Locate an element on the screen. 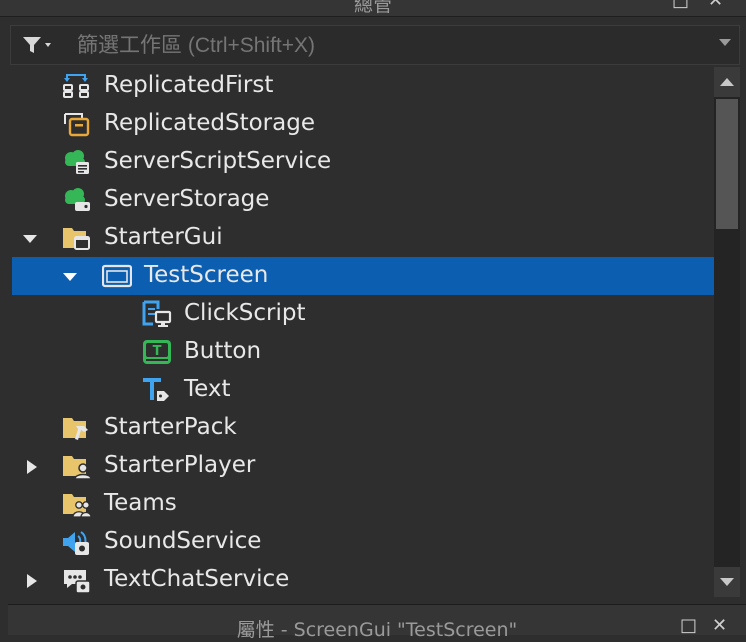 This screenshot has width=746, height=642. panel-title: 總管 is located at coordinates (372, 8).